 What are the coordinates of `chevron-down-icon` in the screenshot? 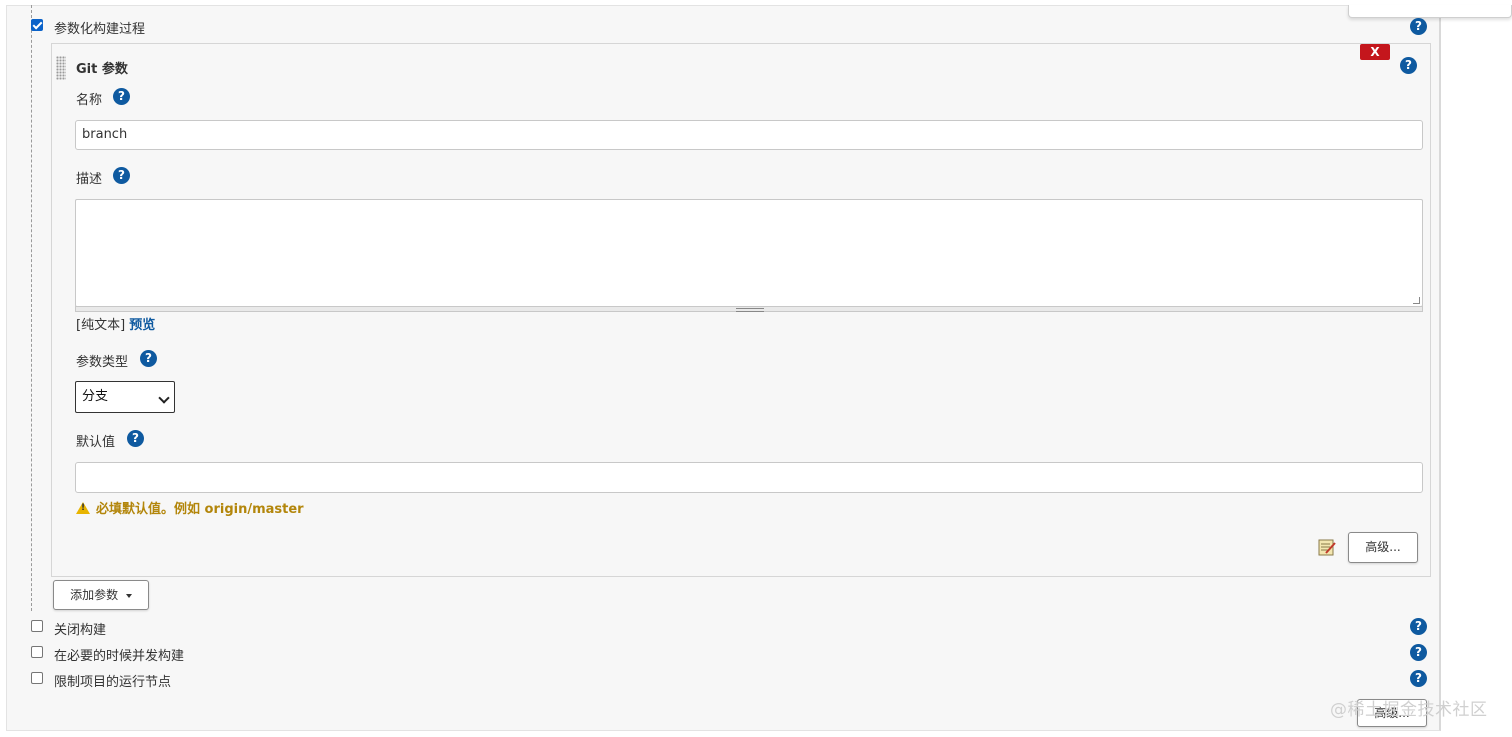 It's located at (164, 398).